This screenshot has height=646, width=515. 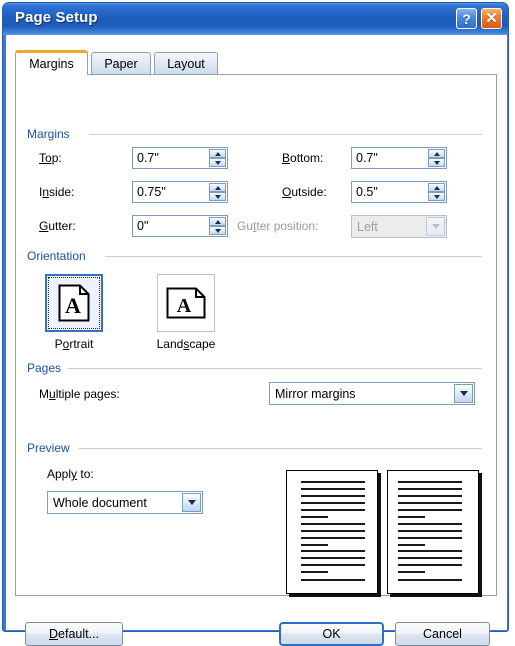 I want to click on label-inside-post: side:, so click(x=62, y=192).